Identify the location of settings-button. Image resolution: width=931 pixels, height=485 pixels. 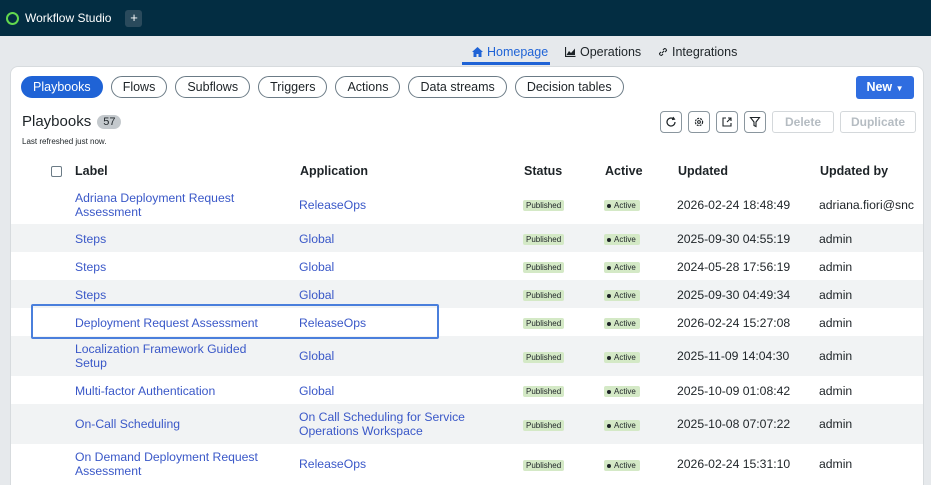
(699, 122).